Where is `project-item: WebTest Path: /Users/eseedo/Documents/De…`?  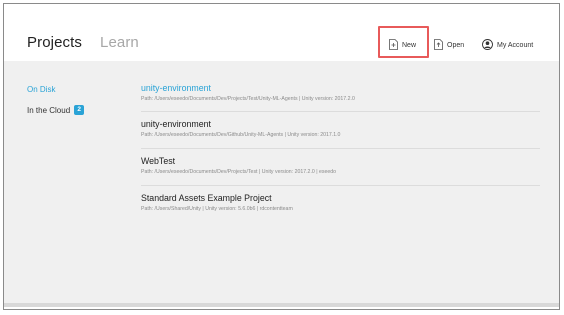 project-item: WebTest Path: /Users/eseedo/Documents/De… is located at coordinates (340, 171).